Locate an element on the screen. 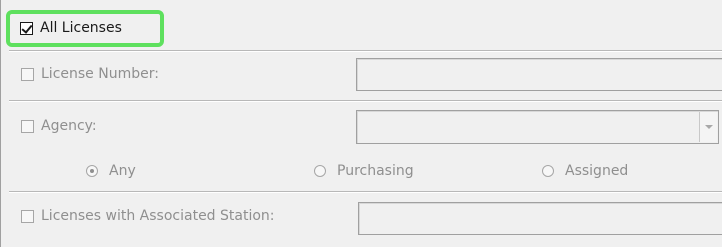  associated-station-input is located at coordinates (540, 218).